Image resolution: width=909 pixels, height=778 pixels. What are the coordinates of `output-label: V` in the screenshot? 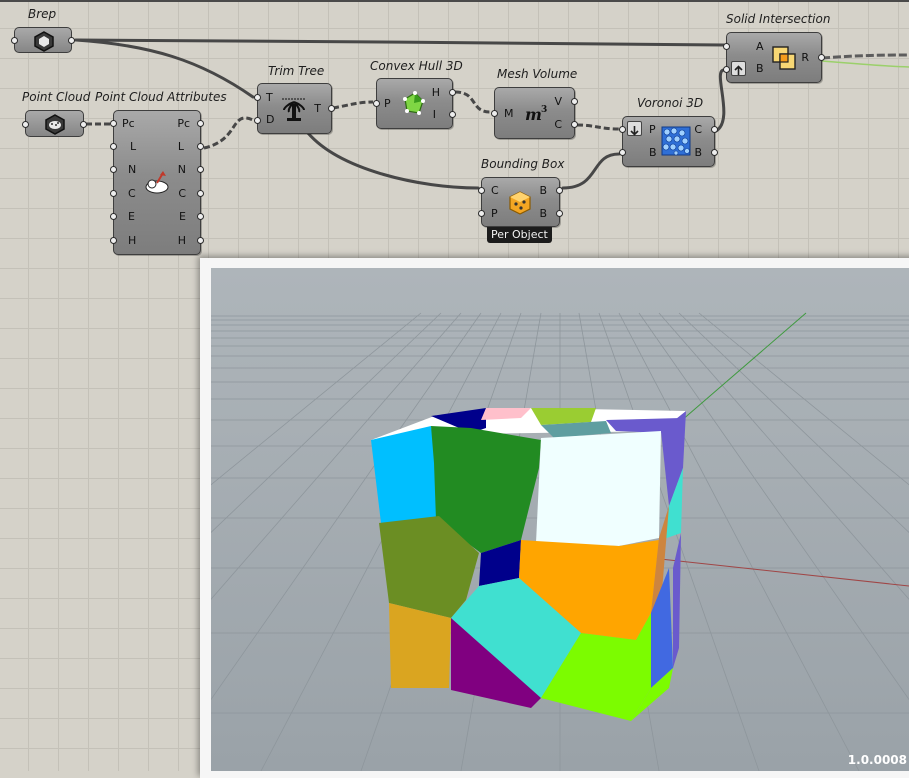 It's located at (558, 101).